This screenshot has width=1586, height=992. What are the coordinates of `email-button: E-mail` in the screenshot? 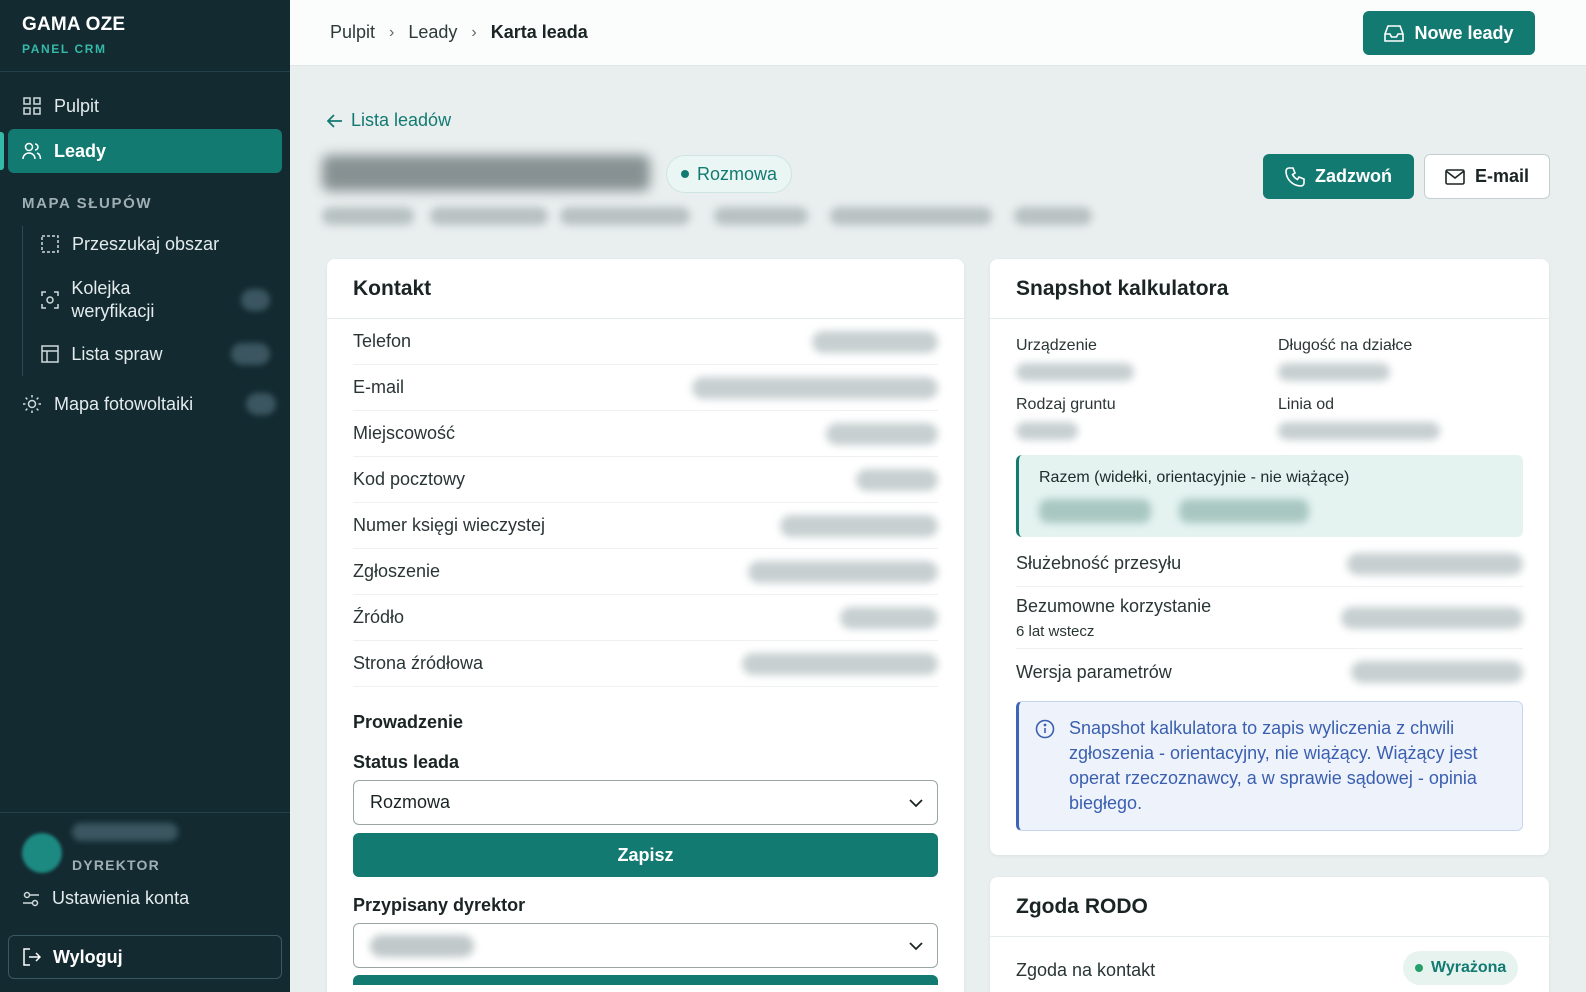 It's located at (1487, 176).